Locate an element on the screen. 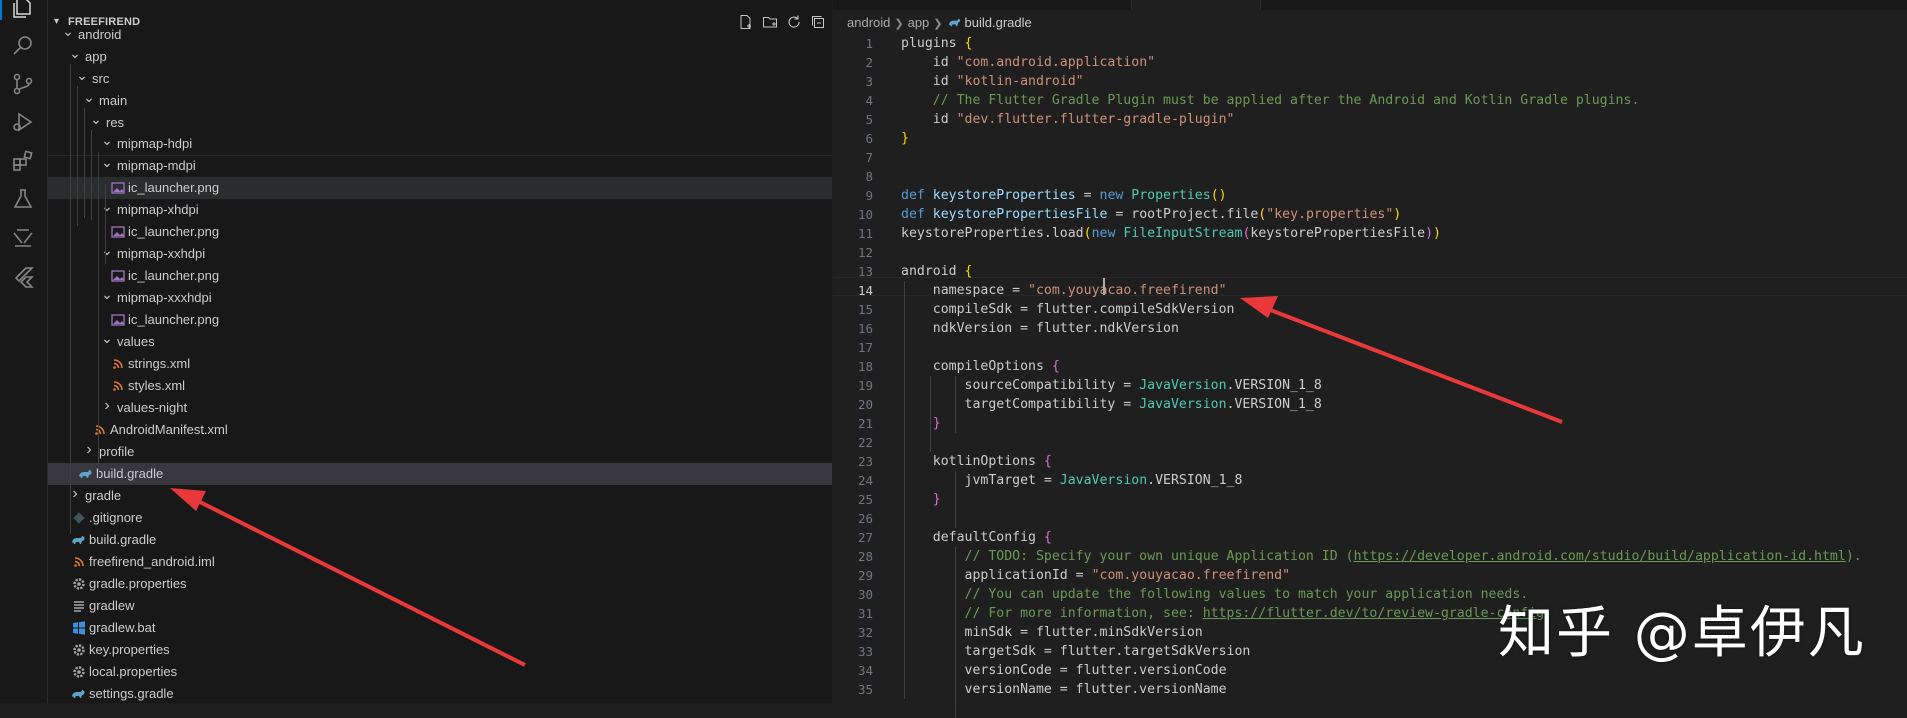 The width and height of the screenshot is (1907, 718). tree-item: › gradle is located at coordinates (440, 496).